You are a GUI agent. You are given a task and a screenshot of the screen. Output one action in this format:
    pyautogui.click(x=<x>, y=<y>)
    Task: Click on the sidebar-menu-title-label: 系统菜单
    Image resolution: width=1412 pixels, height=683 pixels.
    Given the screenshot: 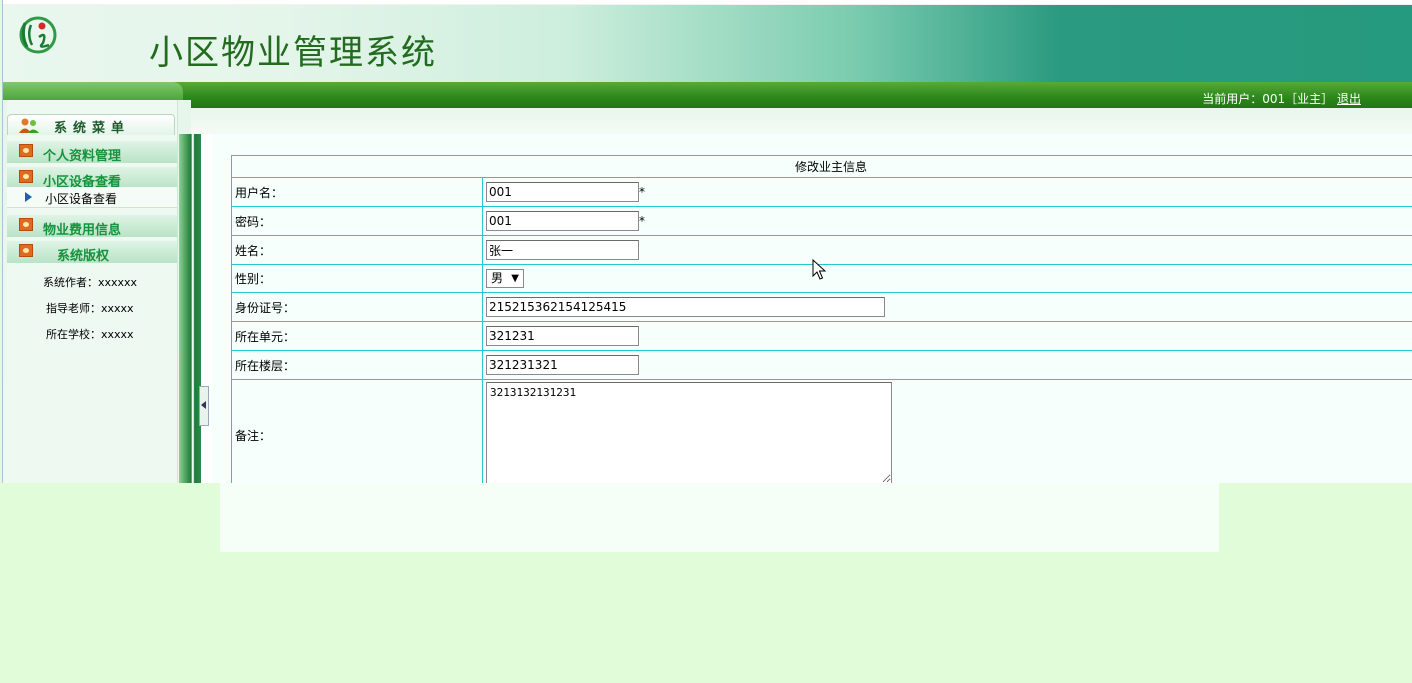 What is the action you would take?
    pyautogui.click(x=92, y=128)
    